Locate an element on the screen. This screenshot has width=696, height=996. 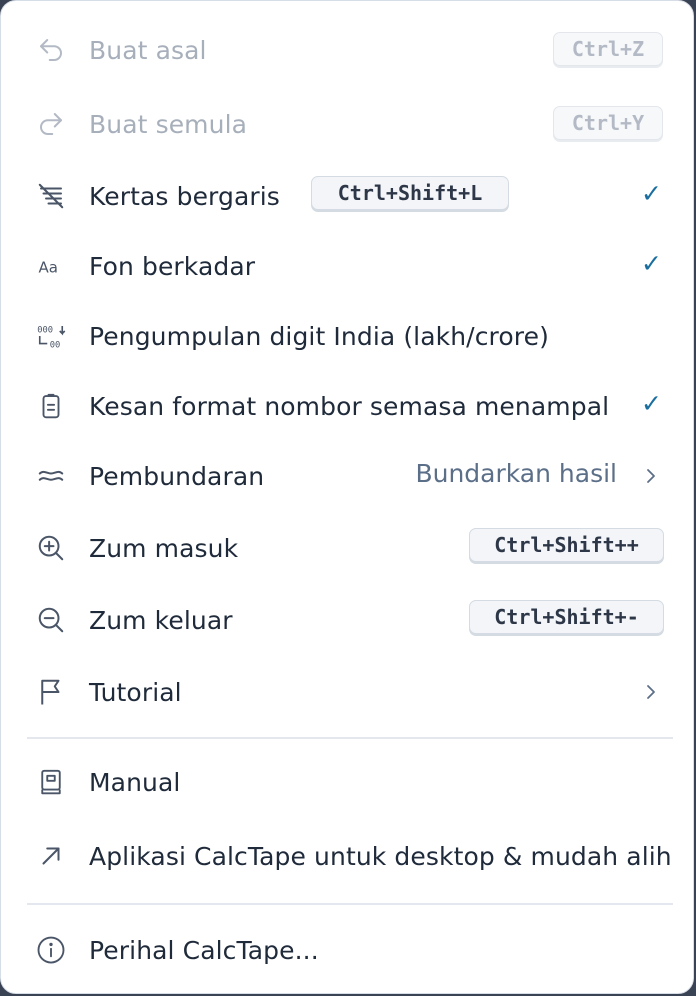
menu-item-label: Kesan format nombor semasa menampal is located at coordinates (349, 406).